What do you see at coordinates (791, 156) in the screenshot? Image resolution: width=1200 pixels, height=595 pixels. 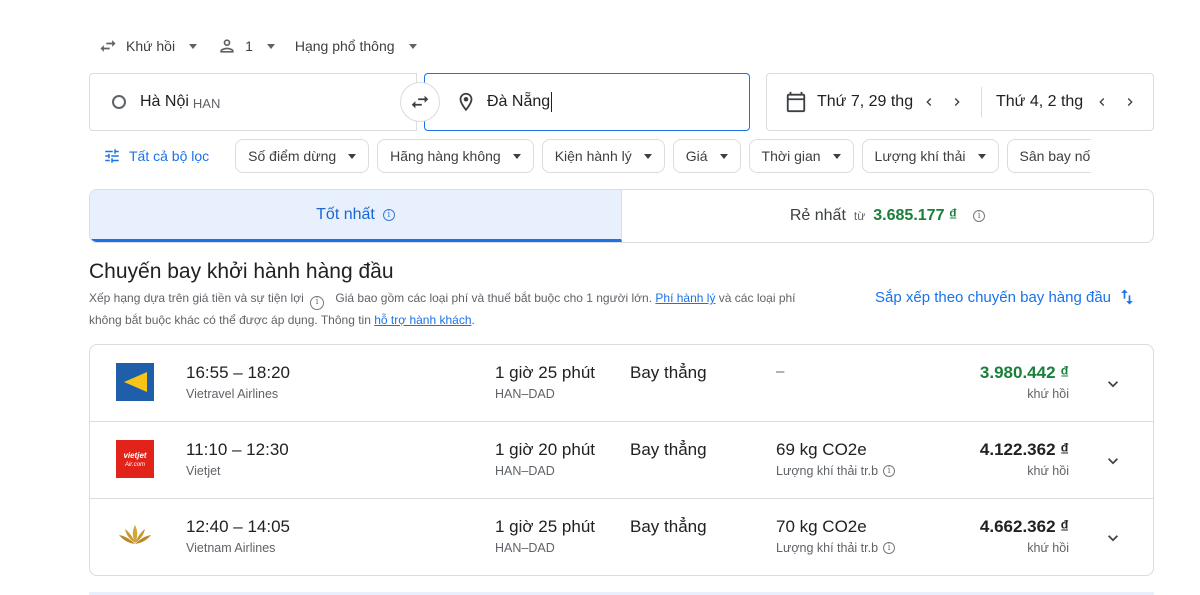 I see `chip-label: Thời gian` at bounding box center [791, 156].